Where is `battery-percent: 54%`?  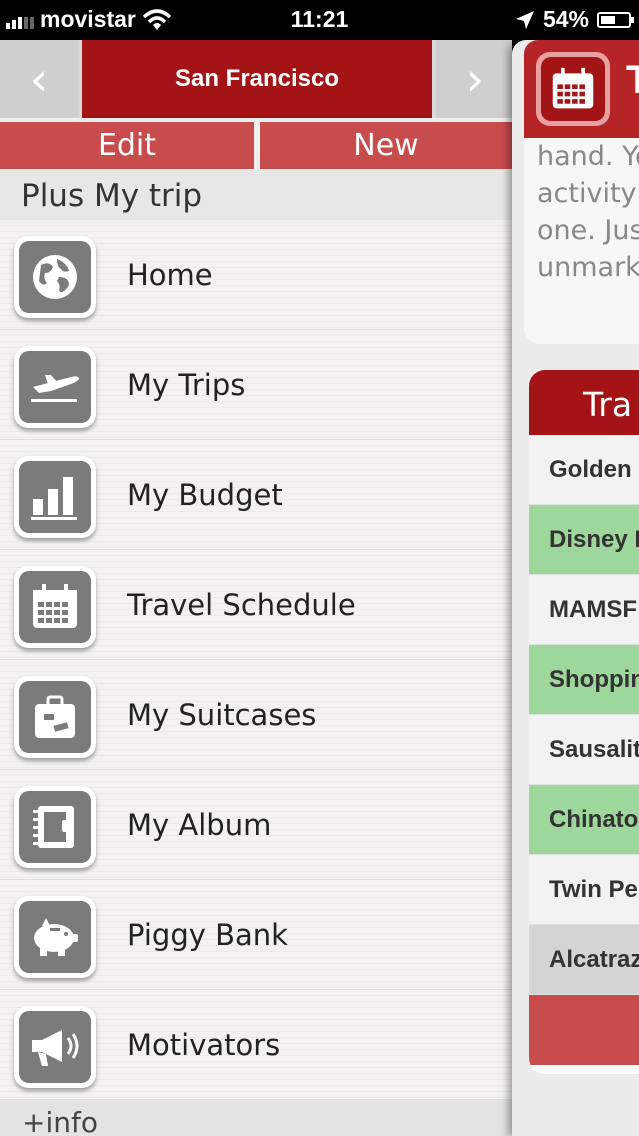
battery-percent: 54% is located at coordinates (565, 19).